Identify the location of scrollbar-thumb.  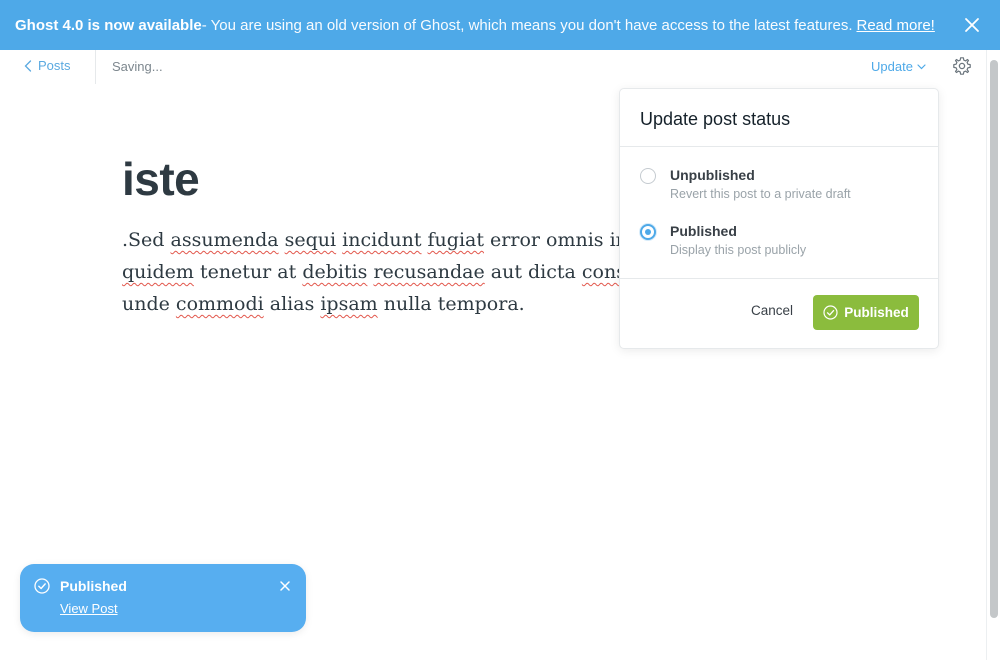
(994, 339).